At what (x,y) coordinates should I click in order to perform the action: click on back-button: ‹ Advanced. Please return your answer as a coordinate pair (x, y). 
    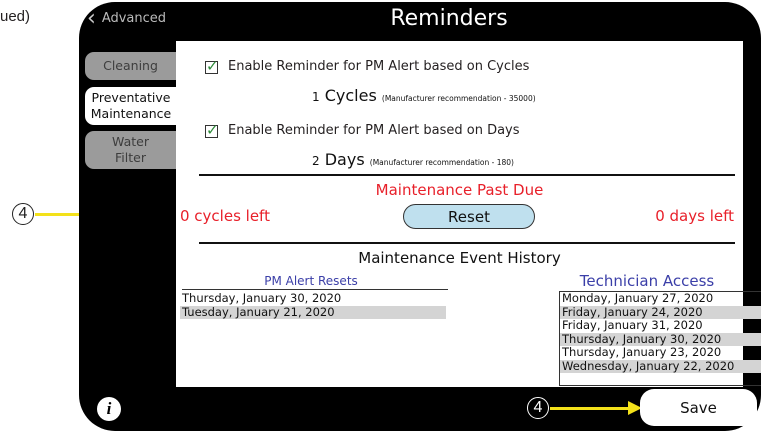
    Looking at the image, I should click on (127, 18).